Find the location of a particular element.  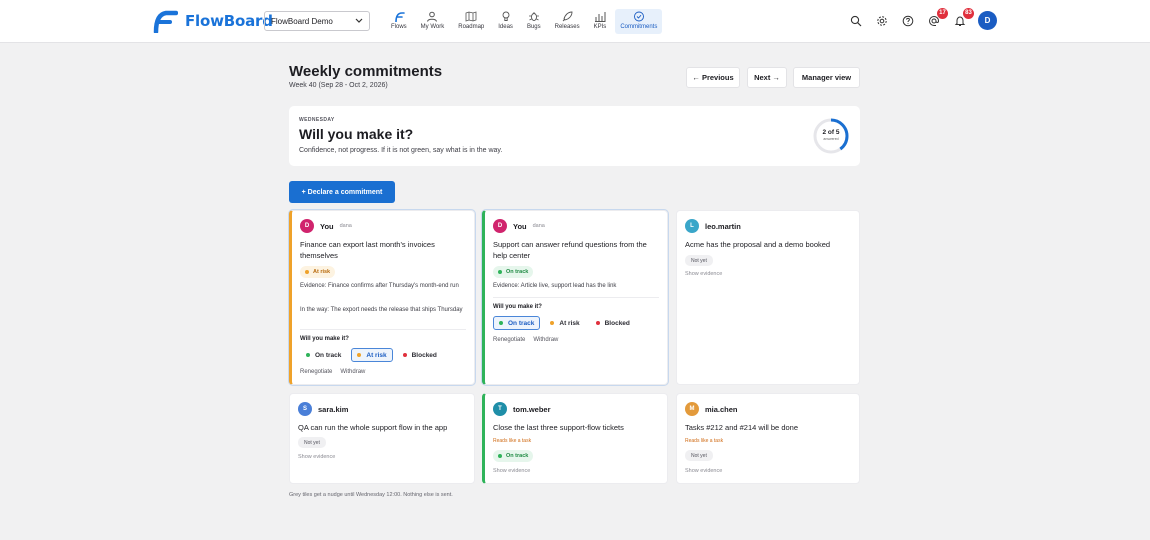

nav-kpis: KPIs is located at coordinates (600, 21).